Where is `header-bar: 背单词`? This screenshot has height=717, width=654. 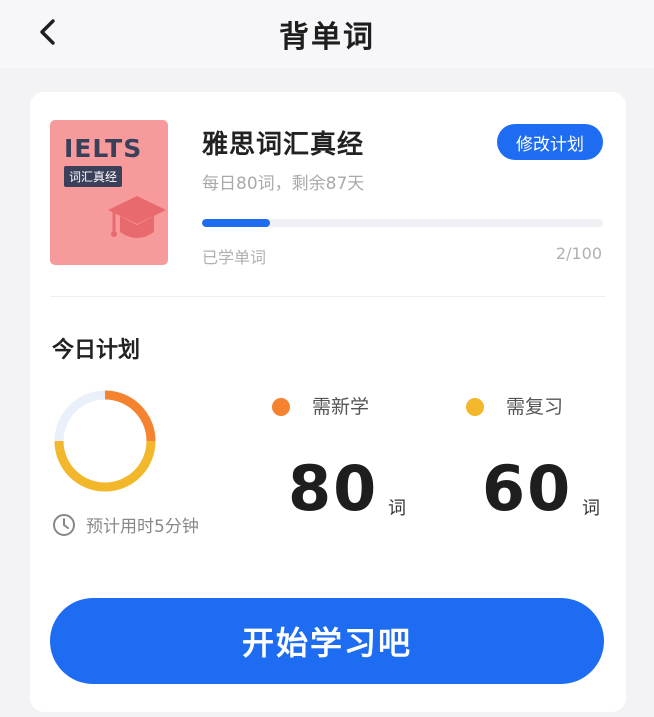 header-bar: 背单词 is located at coordinates (327, 34).